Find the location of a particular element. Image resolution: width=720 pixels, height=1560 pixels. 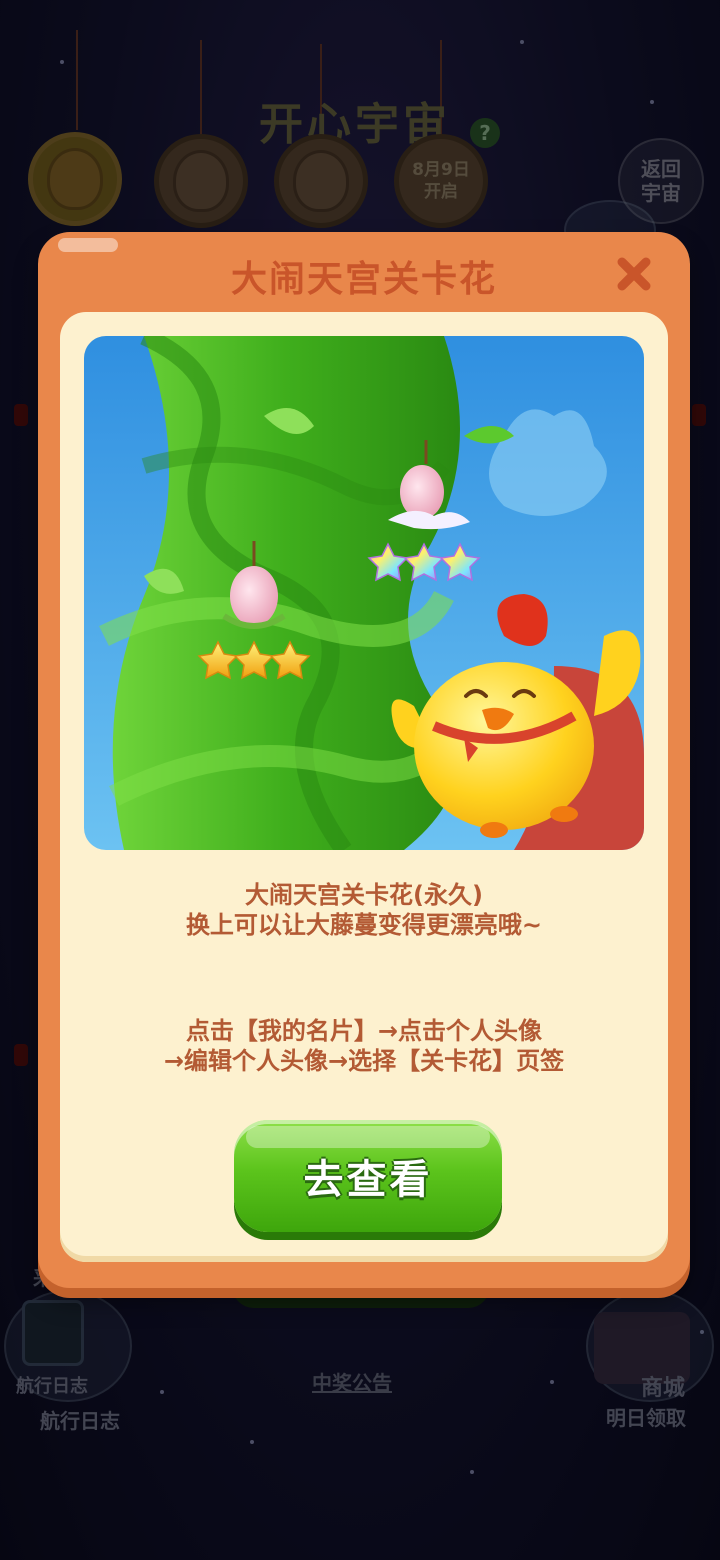

hint-text-2: →编辑个人头像→选择【关卡花】页签 is located at coordinates (364, 1061).